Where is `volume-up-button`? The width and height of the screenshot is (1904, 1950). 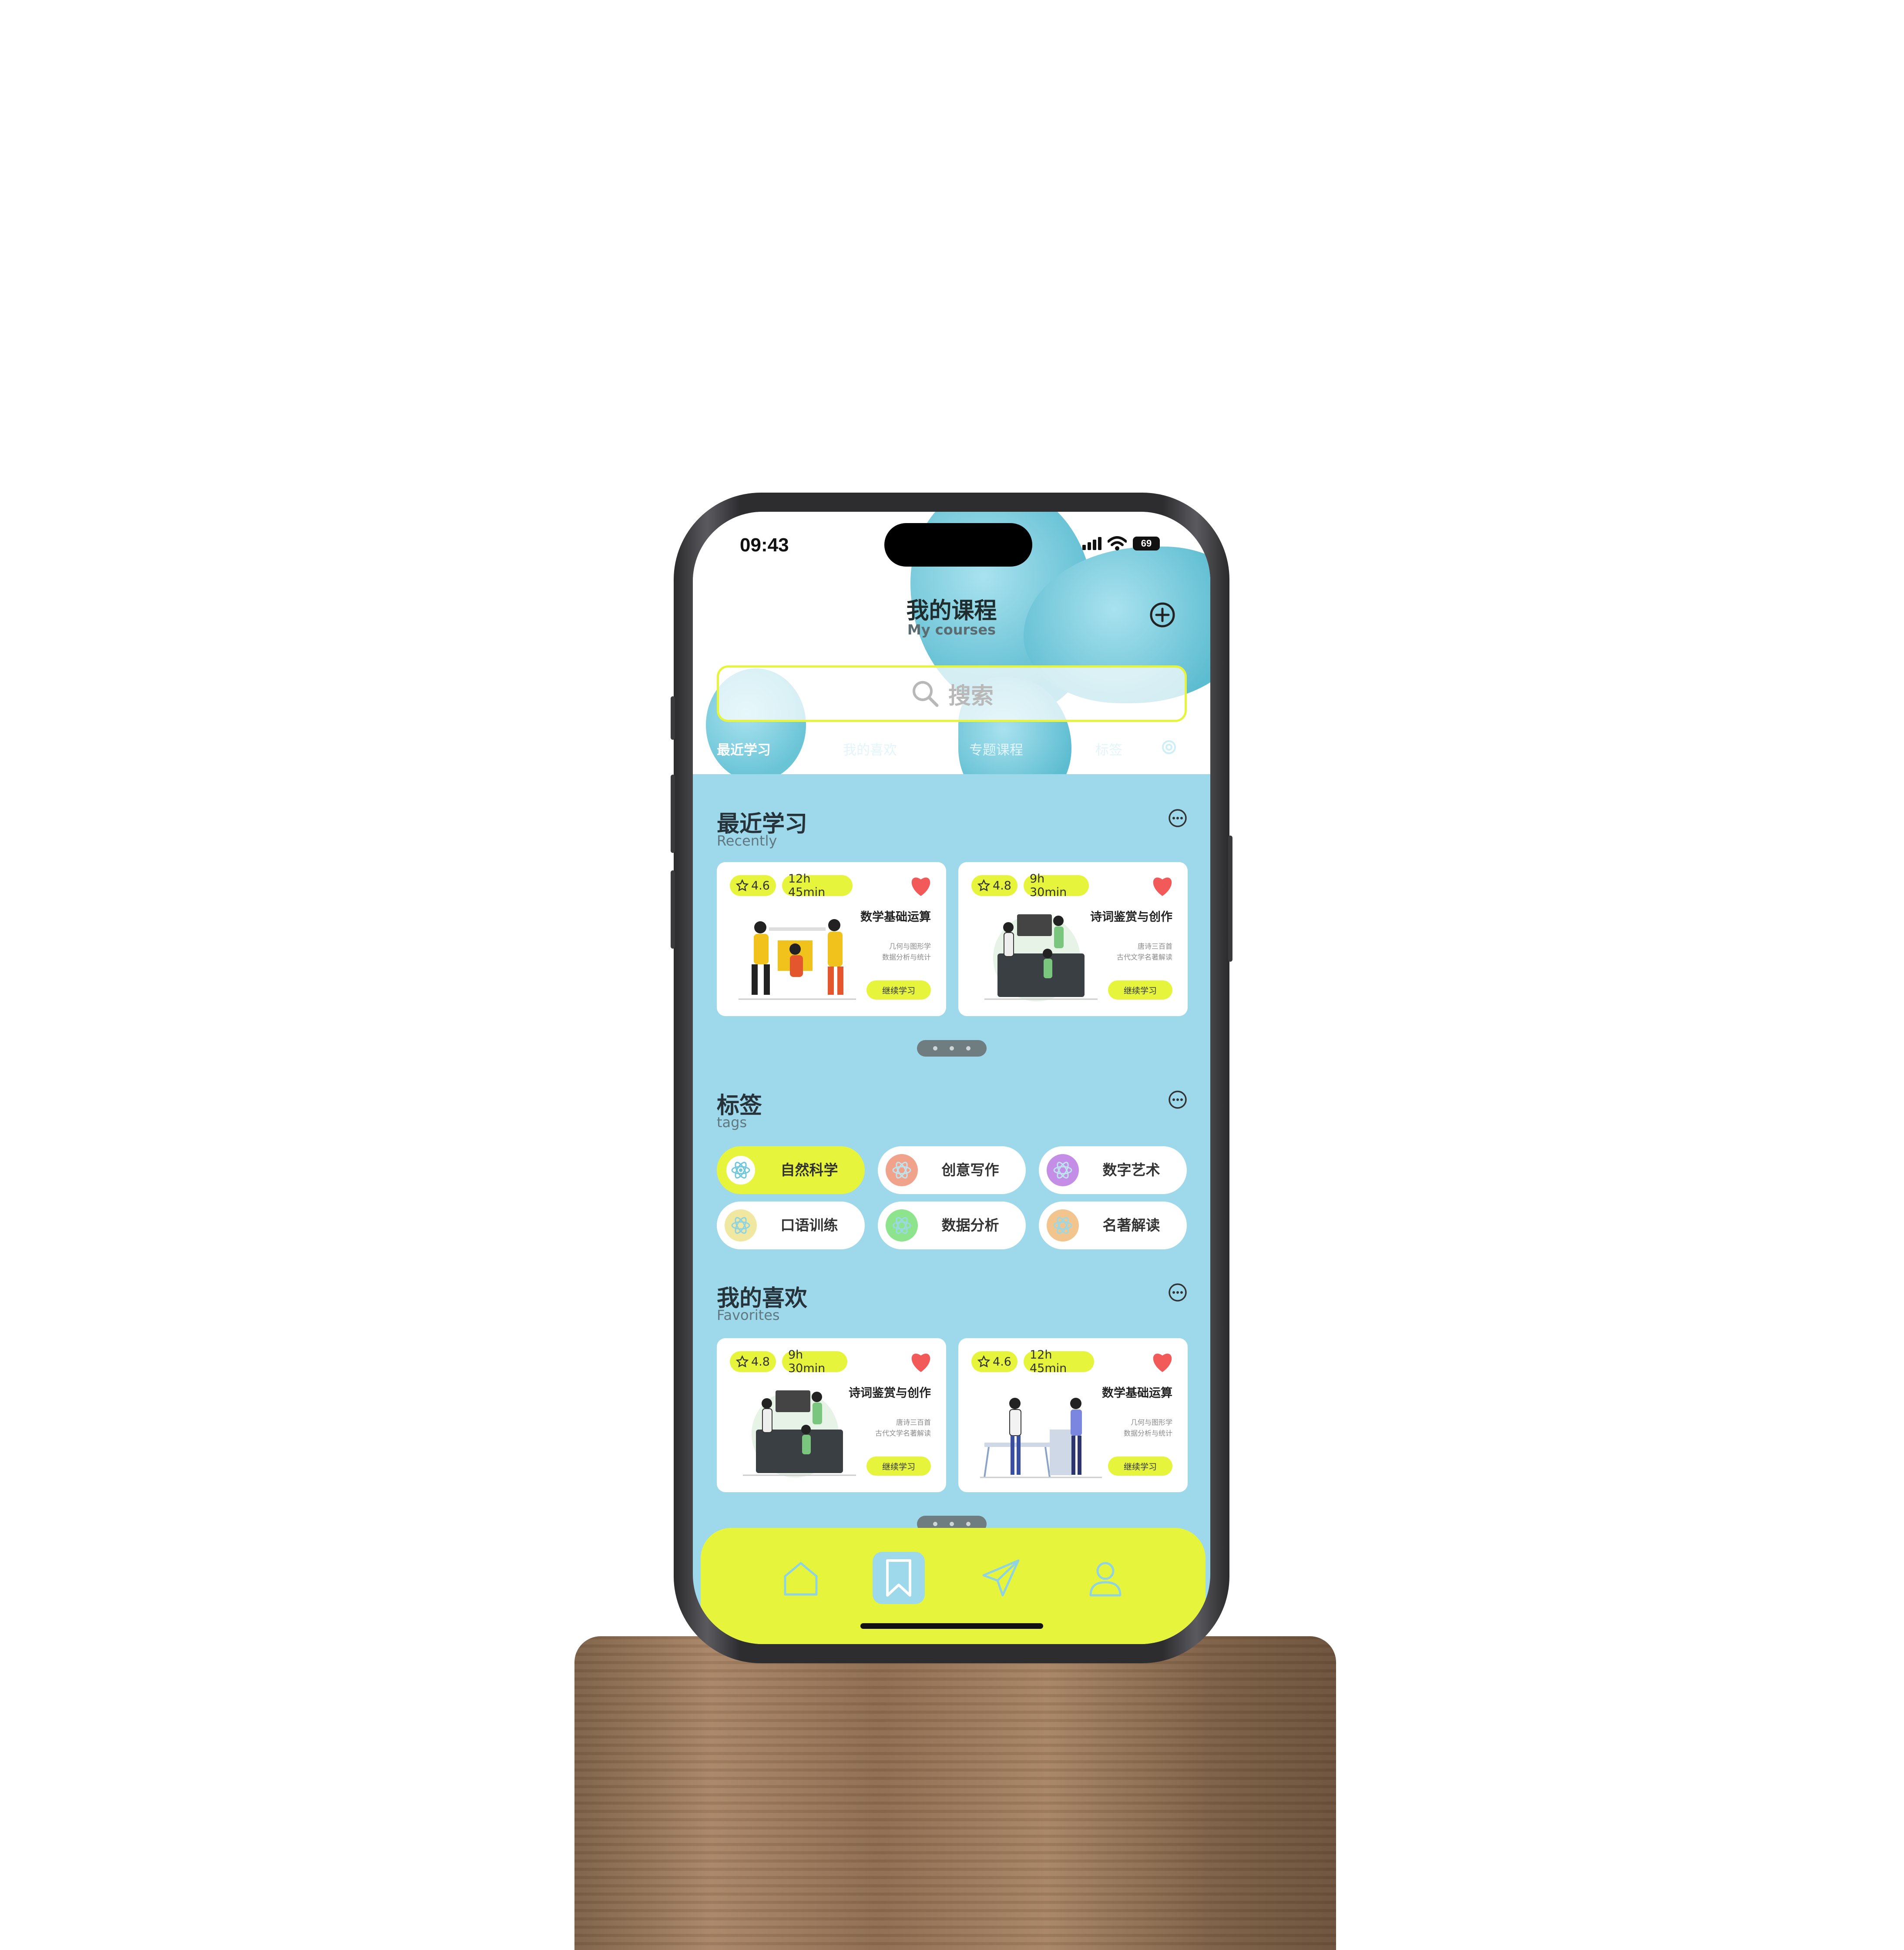
volume-up-button is located at coordinates (673, 814).